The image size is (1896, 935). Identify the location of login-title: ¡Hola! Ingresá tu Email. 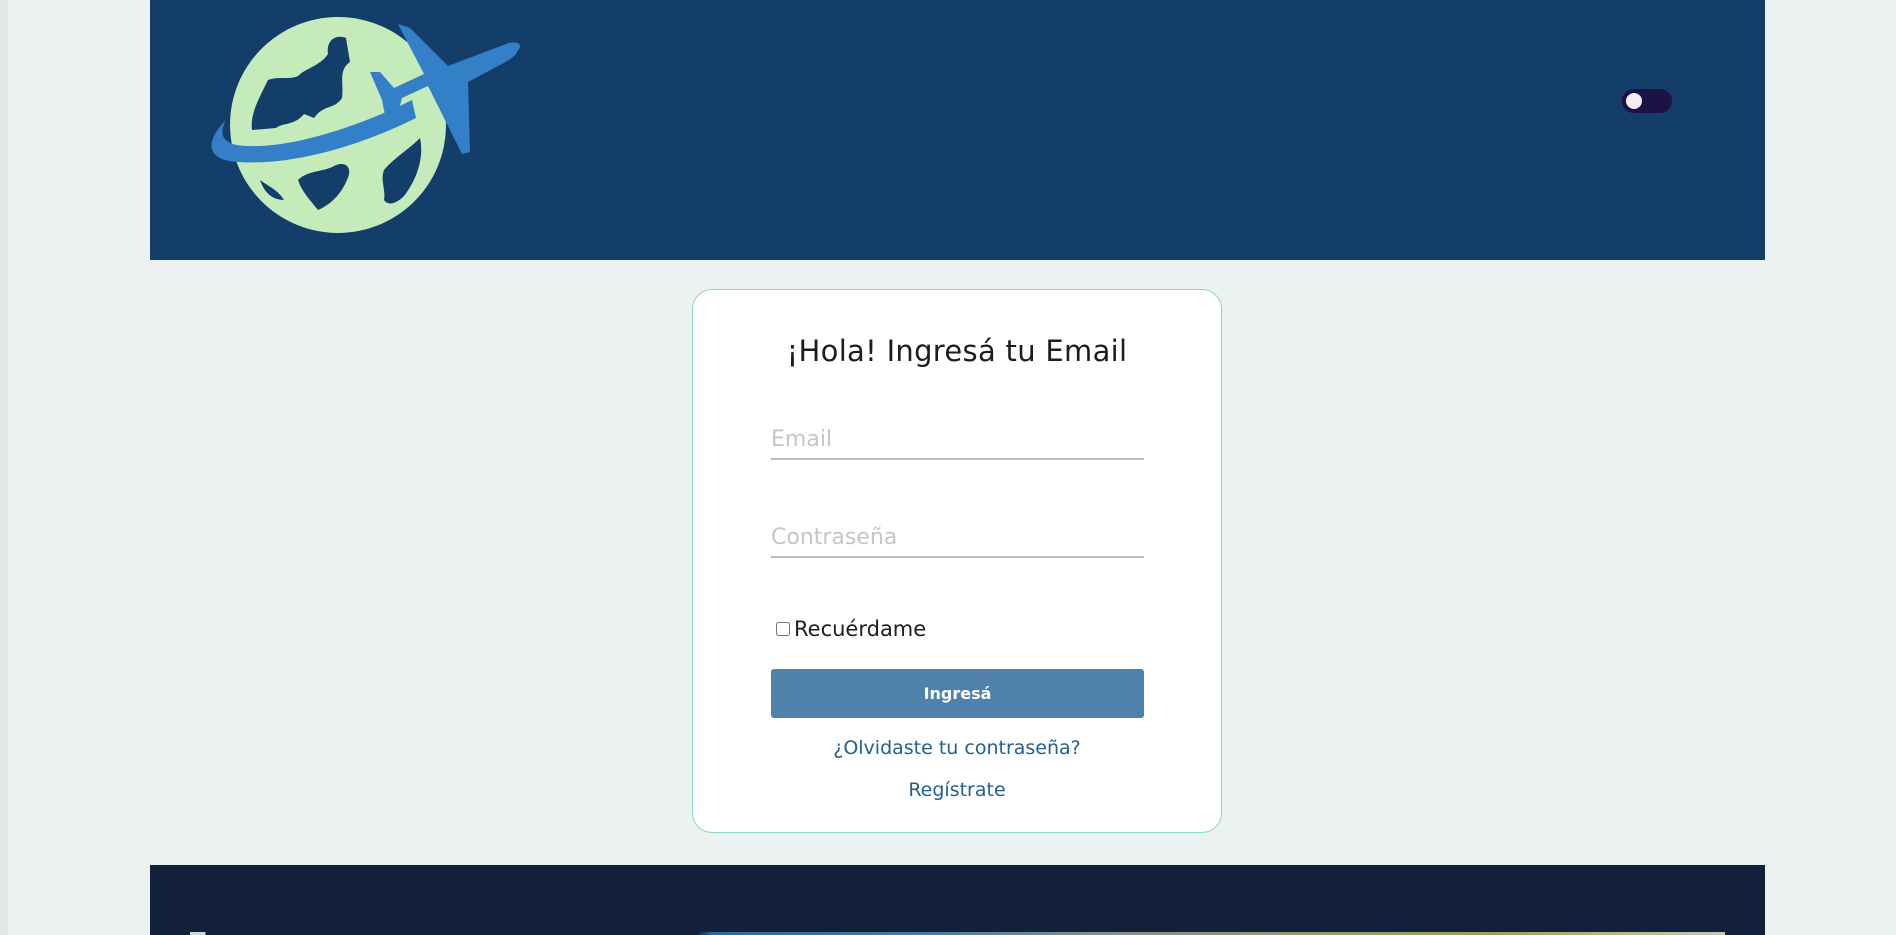
(957, 351).